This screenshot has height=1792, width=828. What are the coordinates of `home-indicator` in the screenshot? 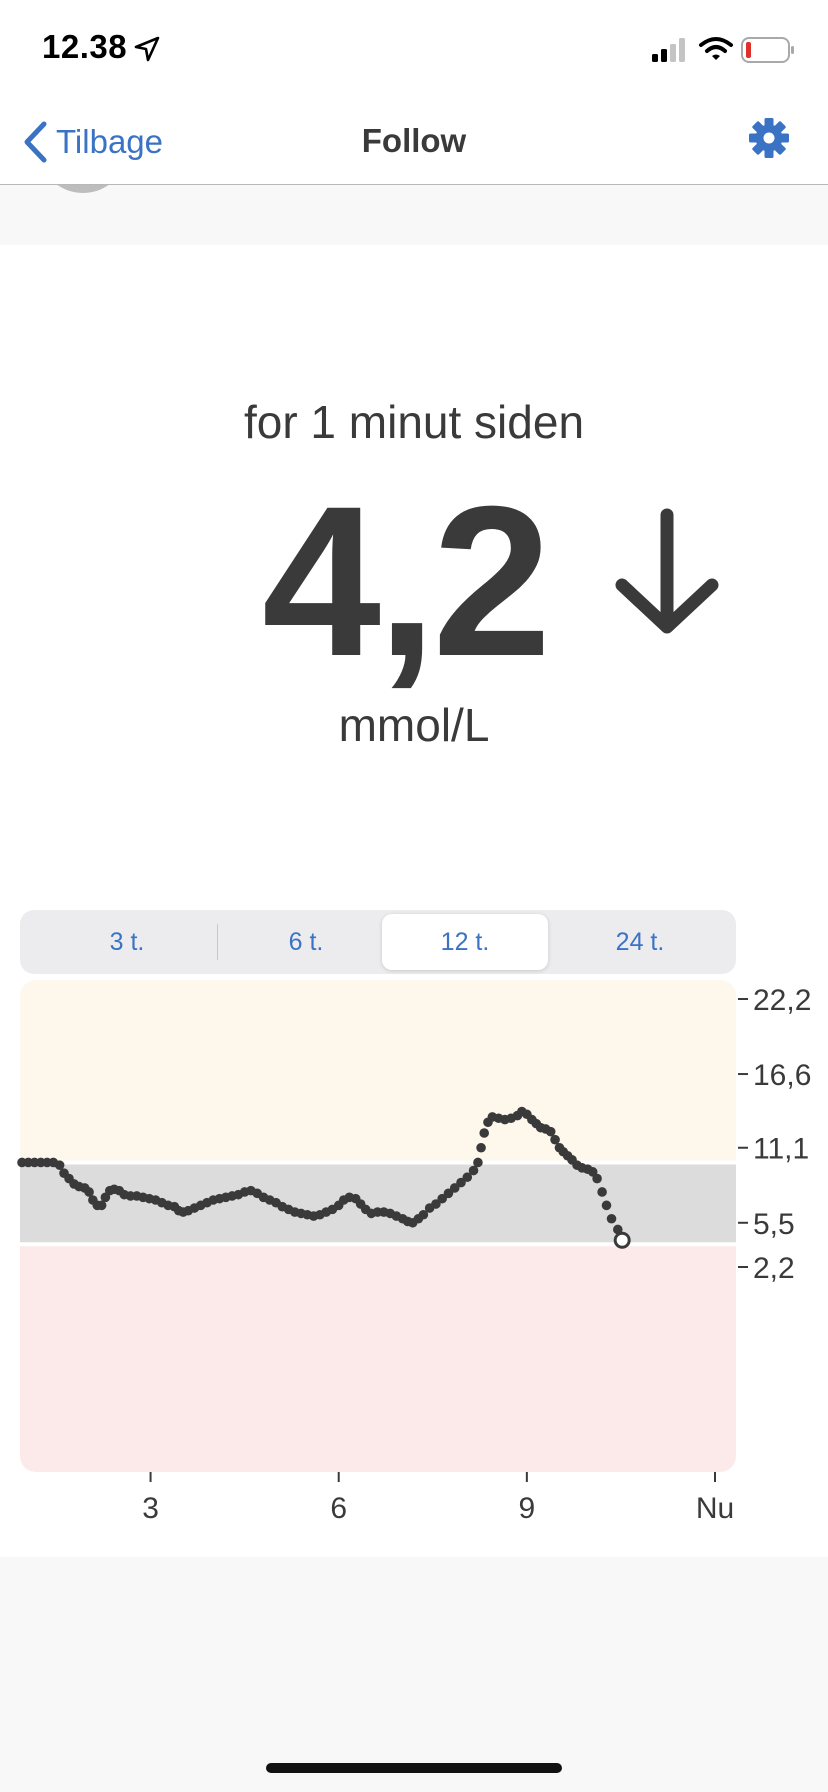 It's located at (414, 1768).